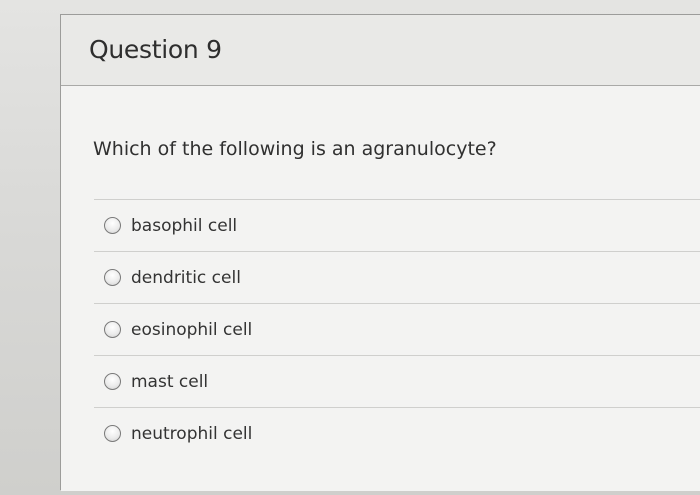 This screenshot has height=495, width=700. Describe the element at coordinates (397, 277) in the screenshot. I see `answer-option-dendritic: dendritic cell` at that location.